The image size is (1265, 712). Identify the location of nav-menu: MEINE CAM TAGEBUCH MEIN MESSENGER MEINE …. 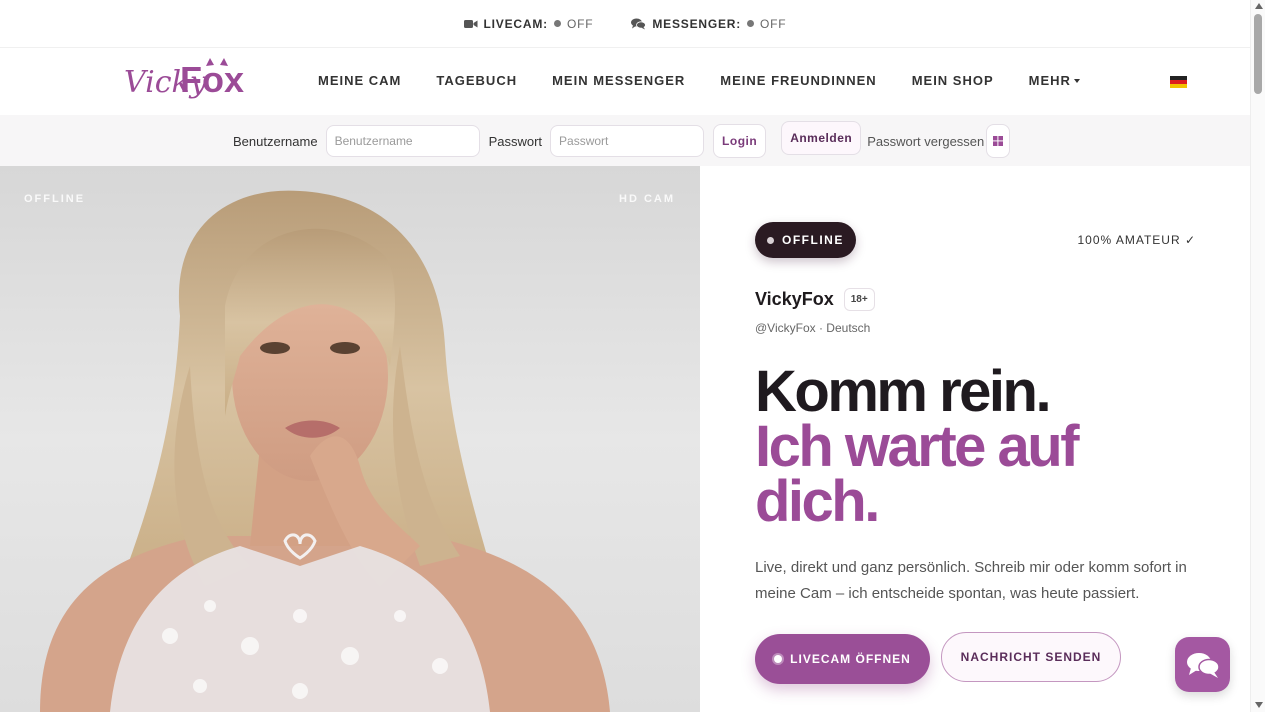
(699, 80).